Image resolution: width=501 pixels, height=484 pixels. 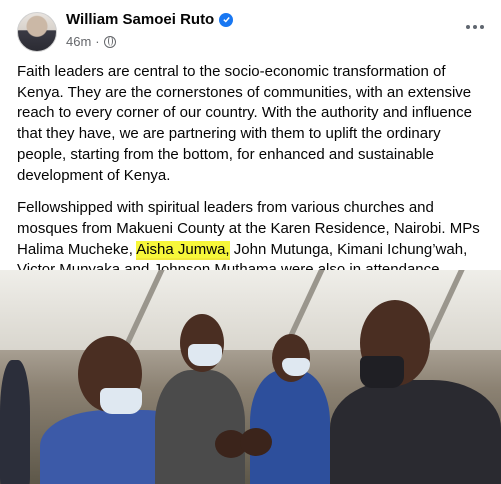 What do you see at coordinates (226, 19) in the screenshot?
I see `verified-badge-icon` at bounding box center [226, 19].